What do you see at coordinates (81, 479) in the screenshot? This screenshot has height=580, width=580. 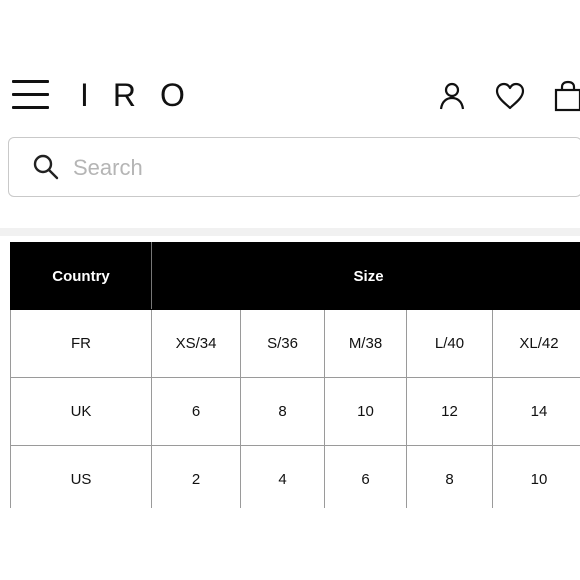 I see `country-cell: US` at bounding box center [81, 479].